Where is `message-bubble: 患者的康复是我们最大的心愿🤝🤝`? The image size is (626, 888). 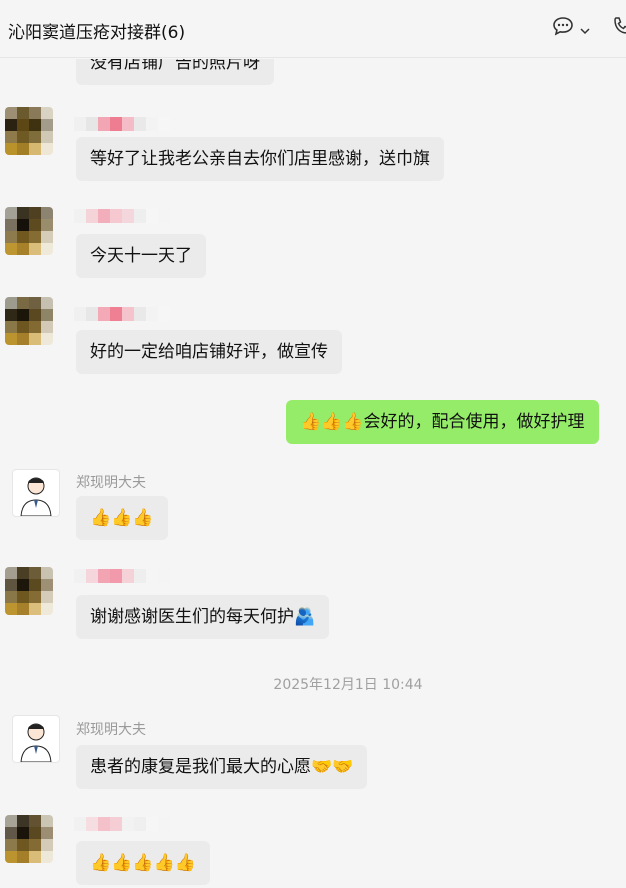
message-bubble: 患者的康复是我们最大的心愿🤝🤝 is located at coordinates (222, 767).